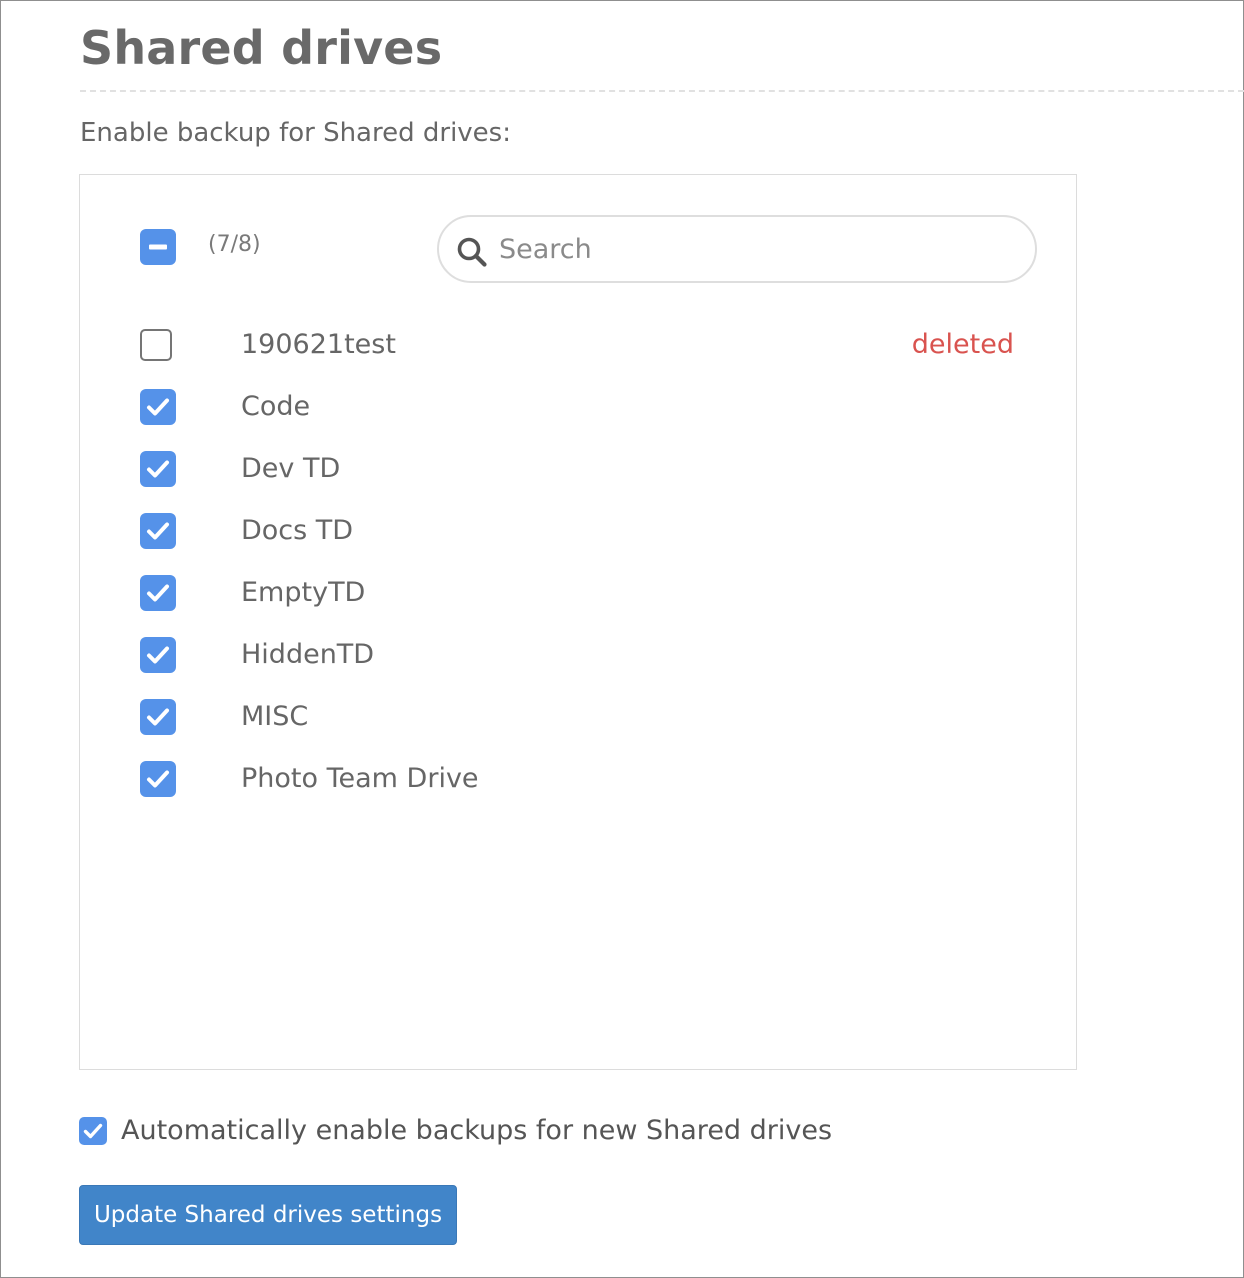  Describe the element at coordinates (360, 778) in the screenshot. I see `drive-label: Photo Team Drive` at that location.